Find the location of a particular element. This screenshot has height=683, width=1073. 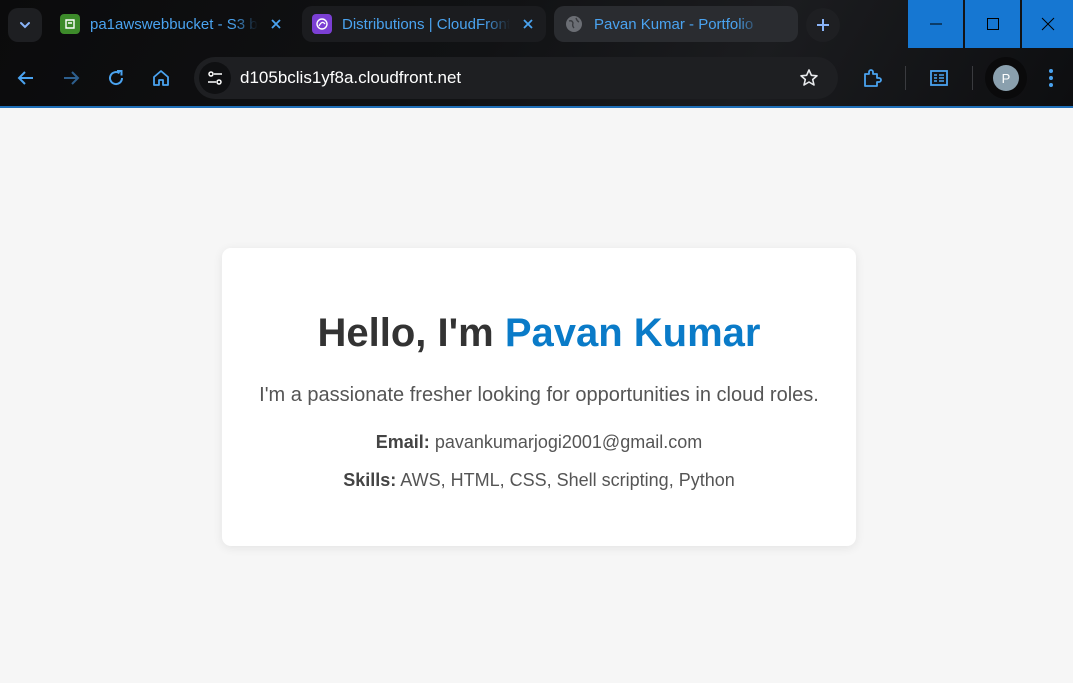

tab-search-button is located at coordinates (25, 25).